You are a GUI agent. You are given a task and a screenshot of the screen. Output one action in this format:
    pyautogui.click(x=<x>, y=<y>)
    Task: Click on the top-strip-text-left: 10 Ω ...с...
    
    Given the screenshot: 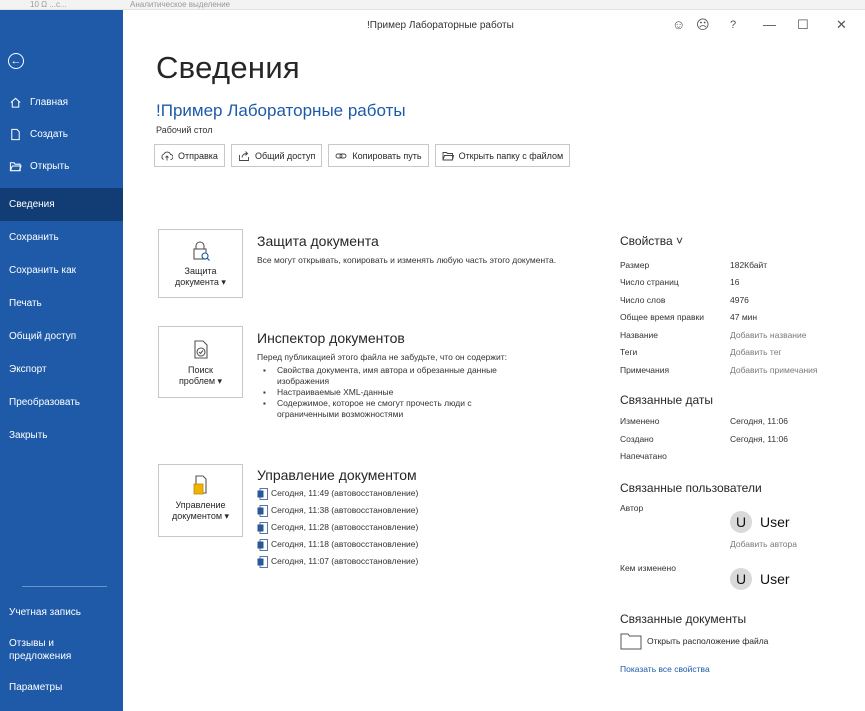 What is the action you would take?
    pyautogui.click(x=48, y=4)
    